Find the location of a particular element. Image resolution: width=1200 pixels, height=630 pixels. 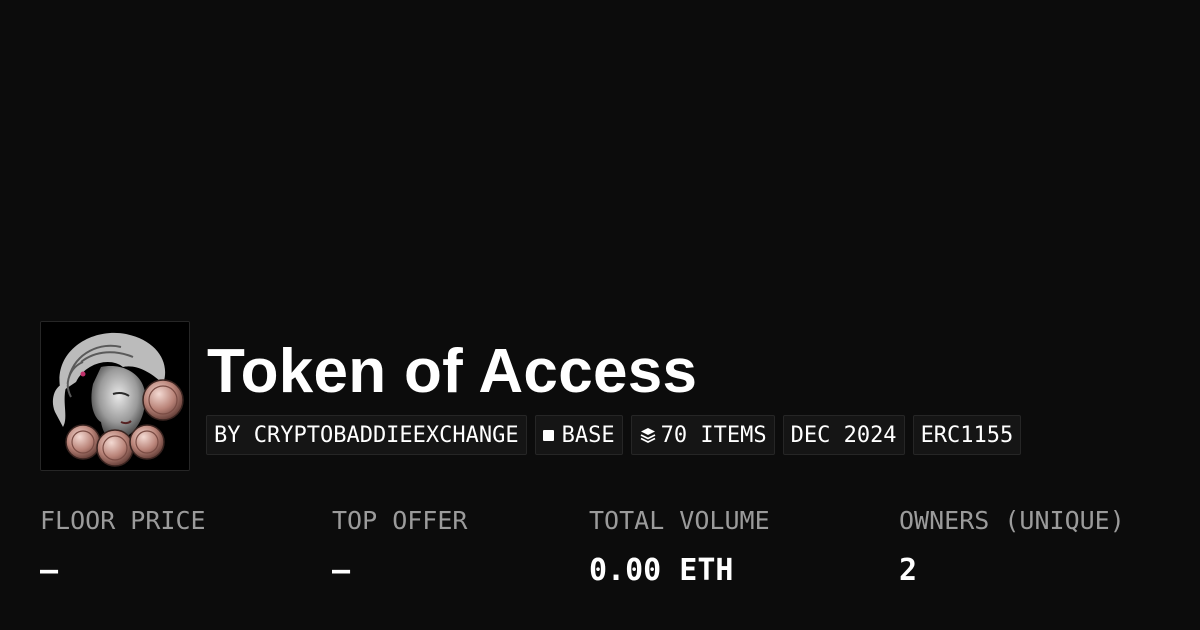

date-tag: DEC 2024 is located at coordinates (843, 435).